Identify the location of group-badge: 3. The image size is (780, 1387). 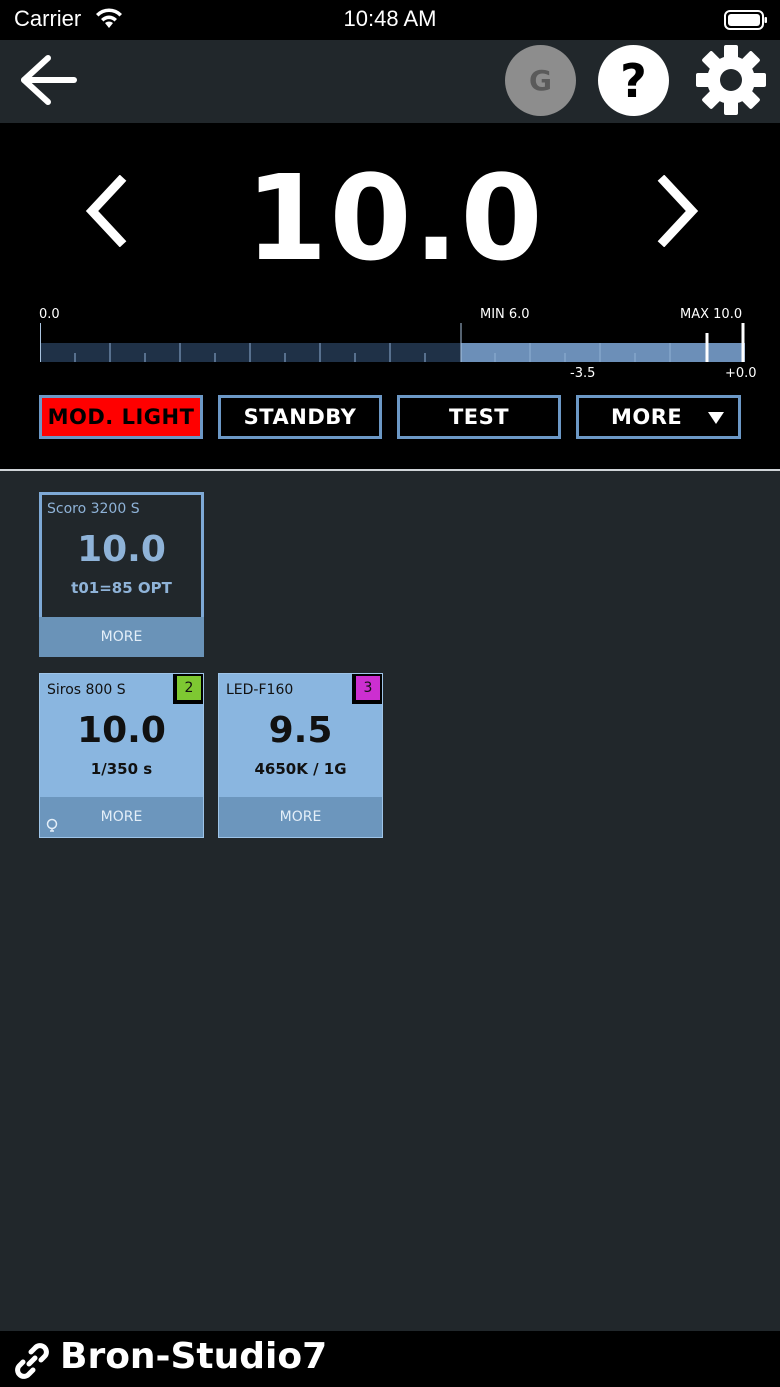
(367, 689).